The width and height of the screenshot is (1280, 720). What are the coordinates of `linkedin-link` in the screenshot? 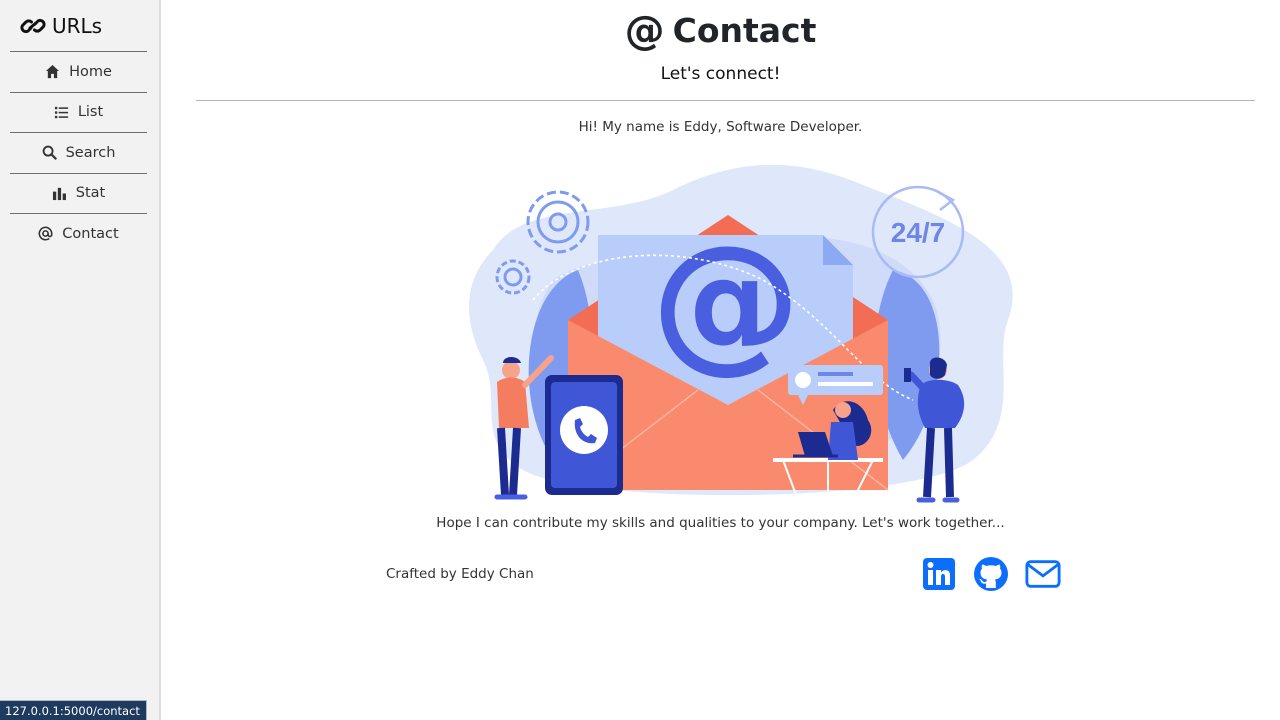 It's located at (939, 574).